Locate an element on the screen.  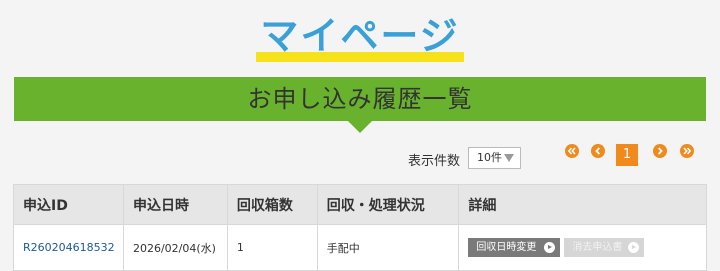
pager-last-button is located at coordinates (687, 151).